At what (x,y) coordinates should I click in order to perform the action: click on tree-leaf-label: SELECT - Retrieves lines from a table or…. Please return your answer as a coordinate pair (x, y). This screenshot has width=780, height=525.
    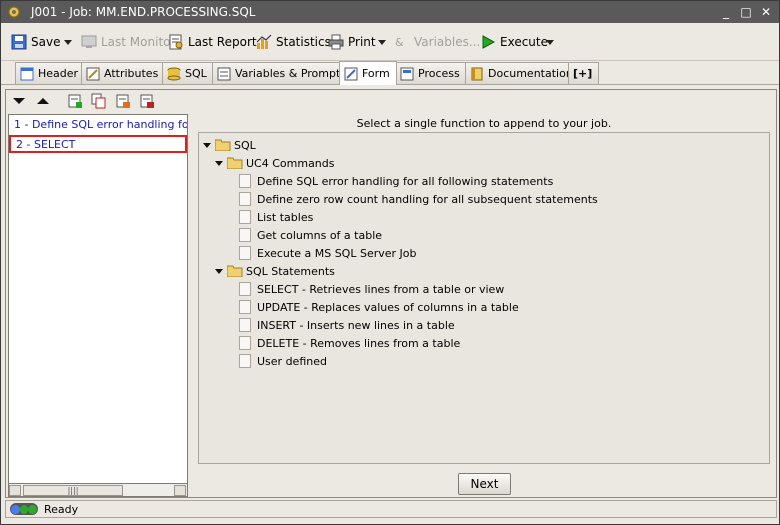
    Looking at the image, I should click on (381, 289).